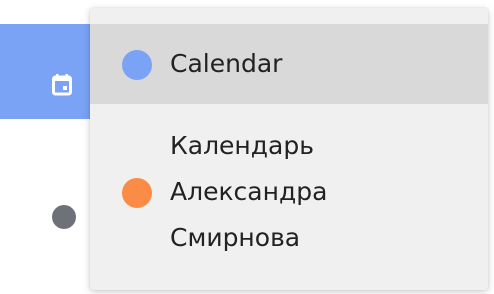  Describe the element at coordinates (64, 217) in the screenshot. I see `sidebar-calendar-dot` at that location.